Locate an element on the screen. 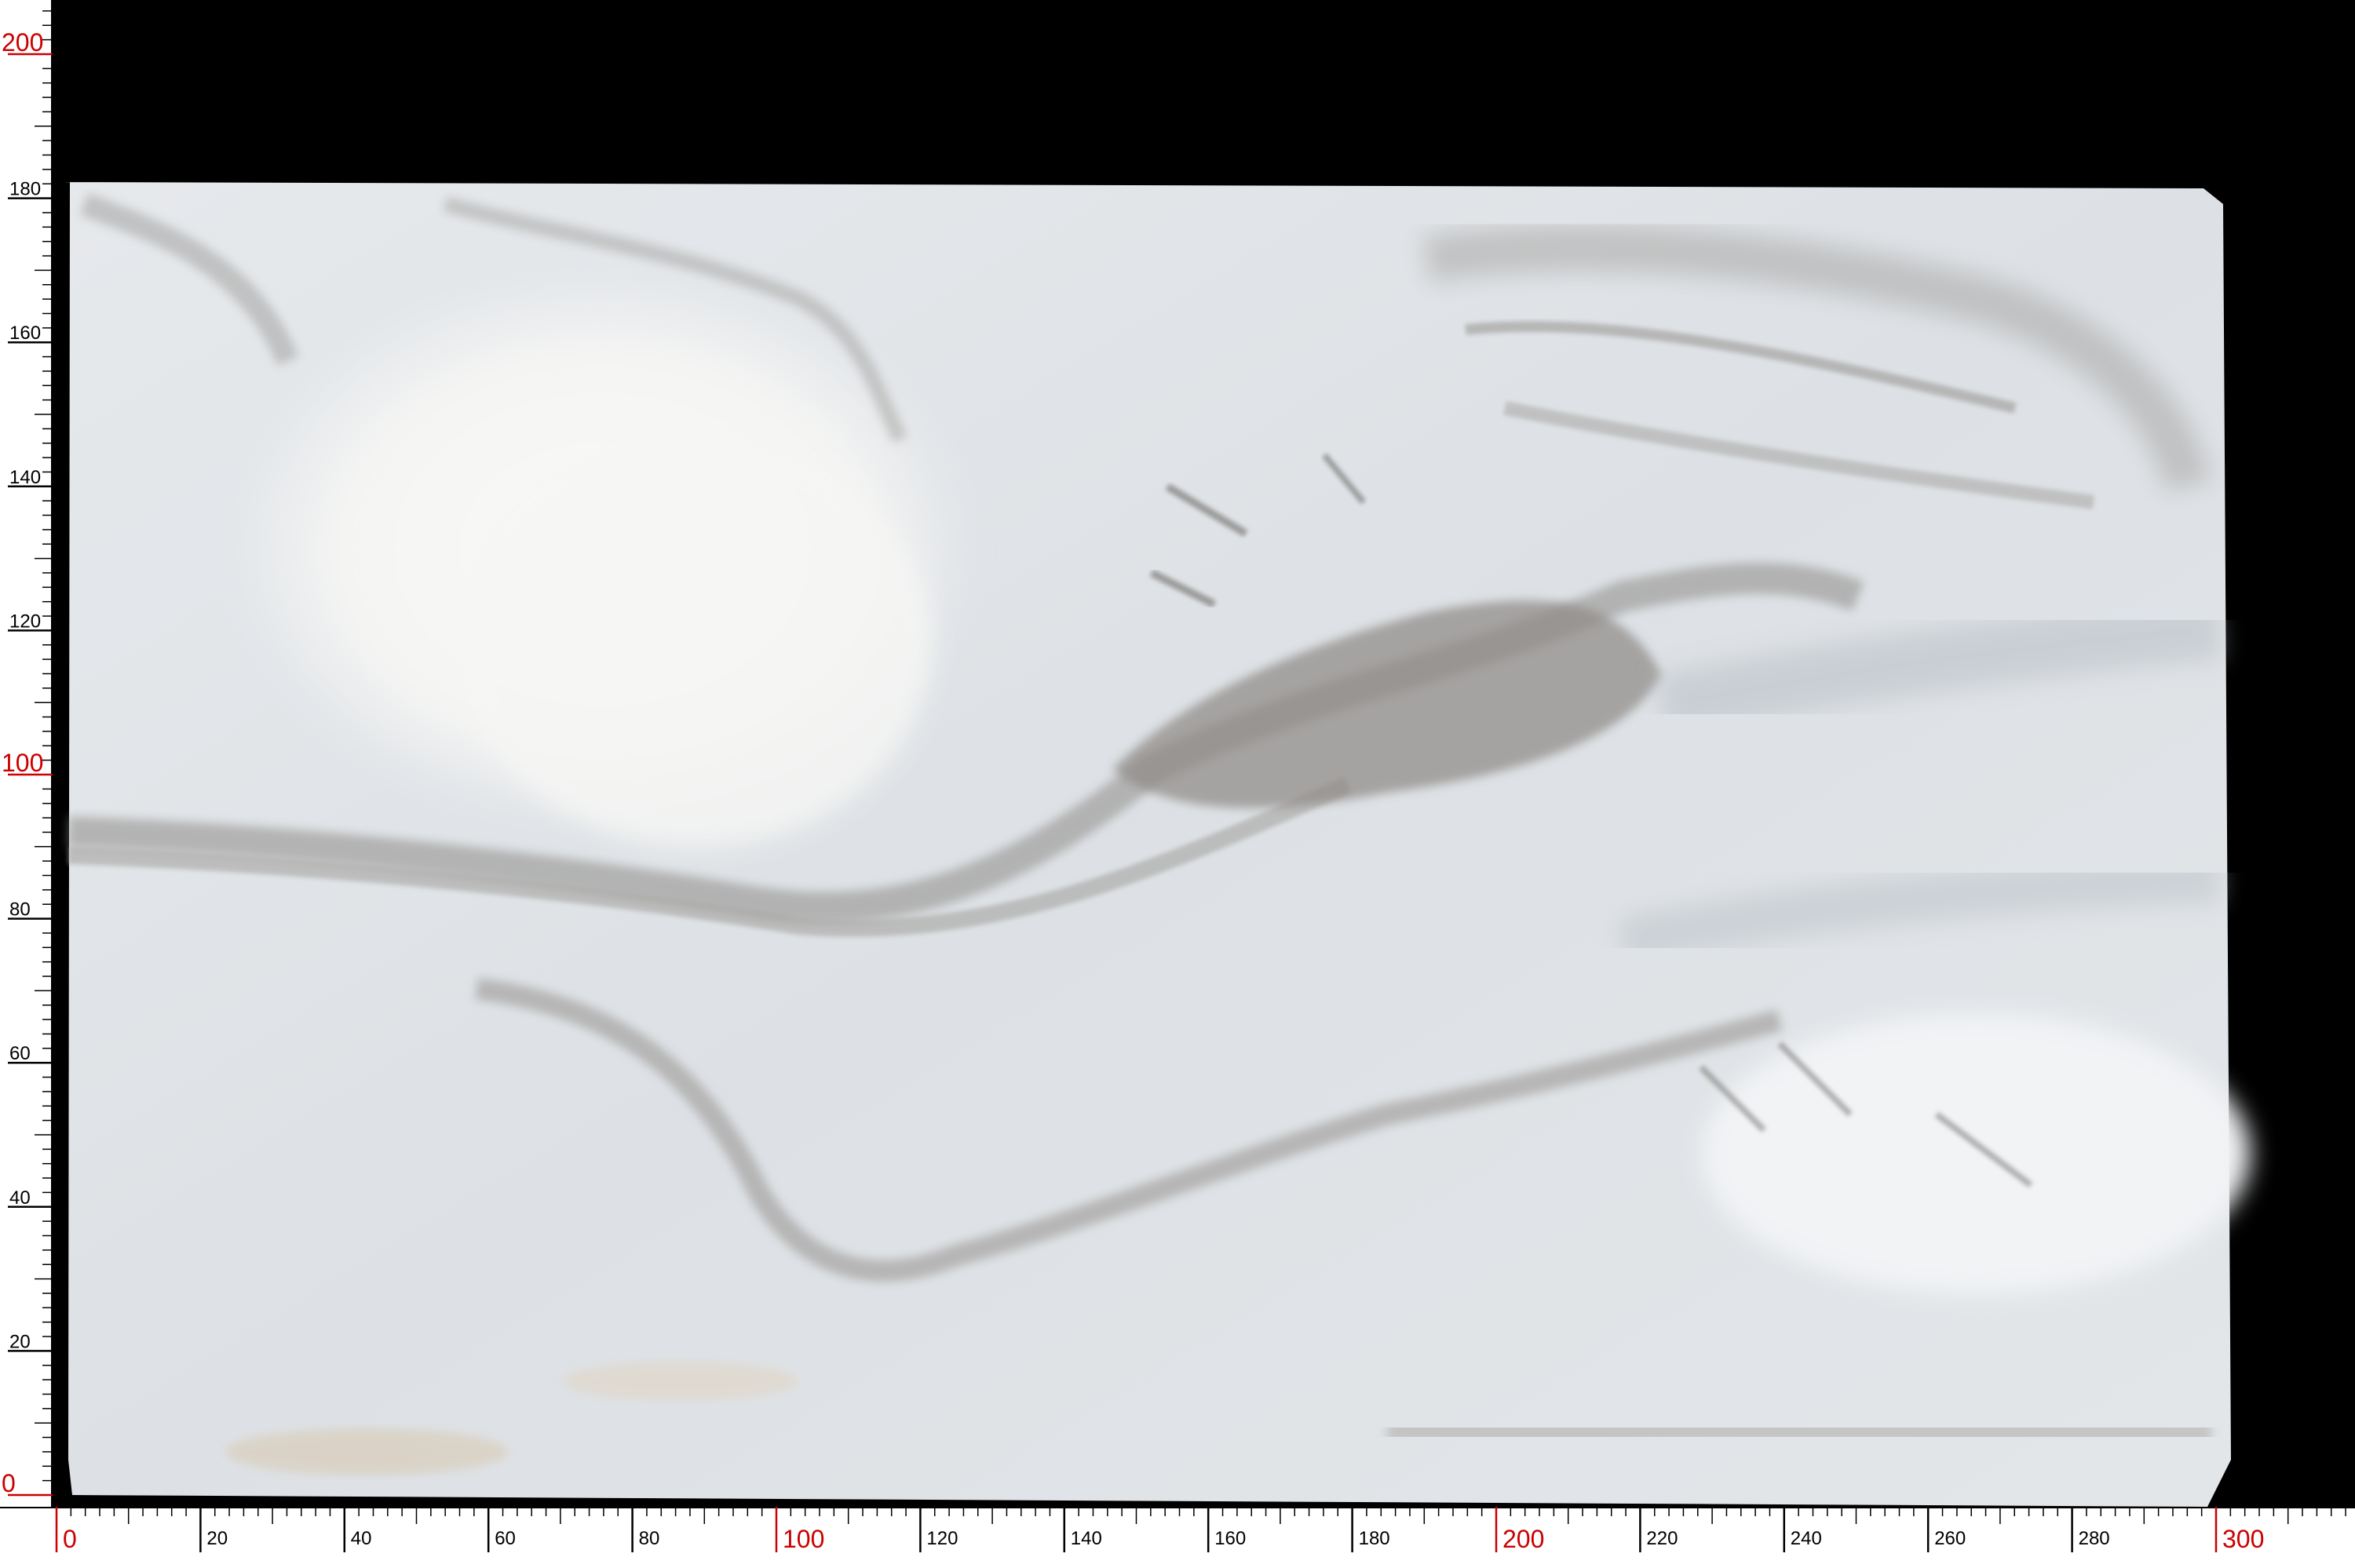 The width and height of the screenshot is (2355, 1568). bottom-ruler-label: 40 is located at coordinates (361, 1538).